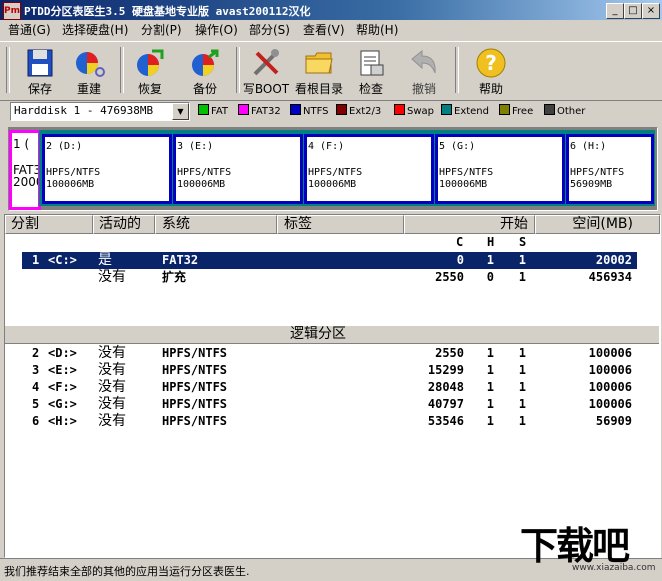 The image size is (662, 581). Describe the element at coordinates (490, 277) in the screenshot. I see `cell-head: 0` at that location.